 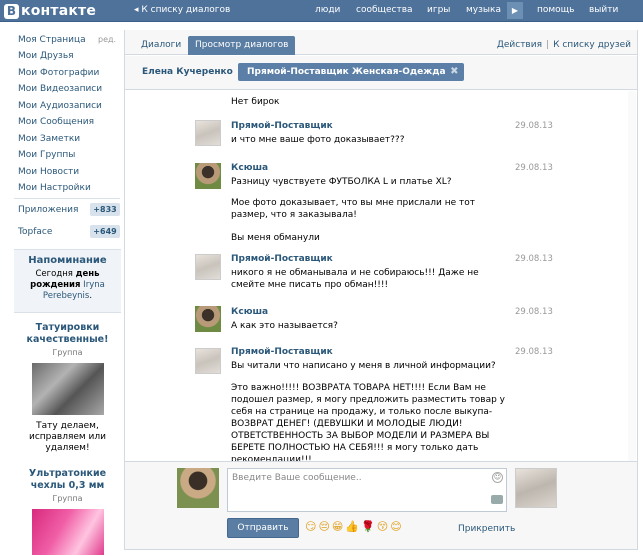 What do you see at coordinates (49, 139) in the screenshot?
I see `sidebar-item-notes: Мои Заметки` at bounding box center [49, 139].